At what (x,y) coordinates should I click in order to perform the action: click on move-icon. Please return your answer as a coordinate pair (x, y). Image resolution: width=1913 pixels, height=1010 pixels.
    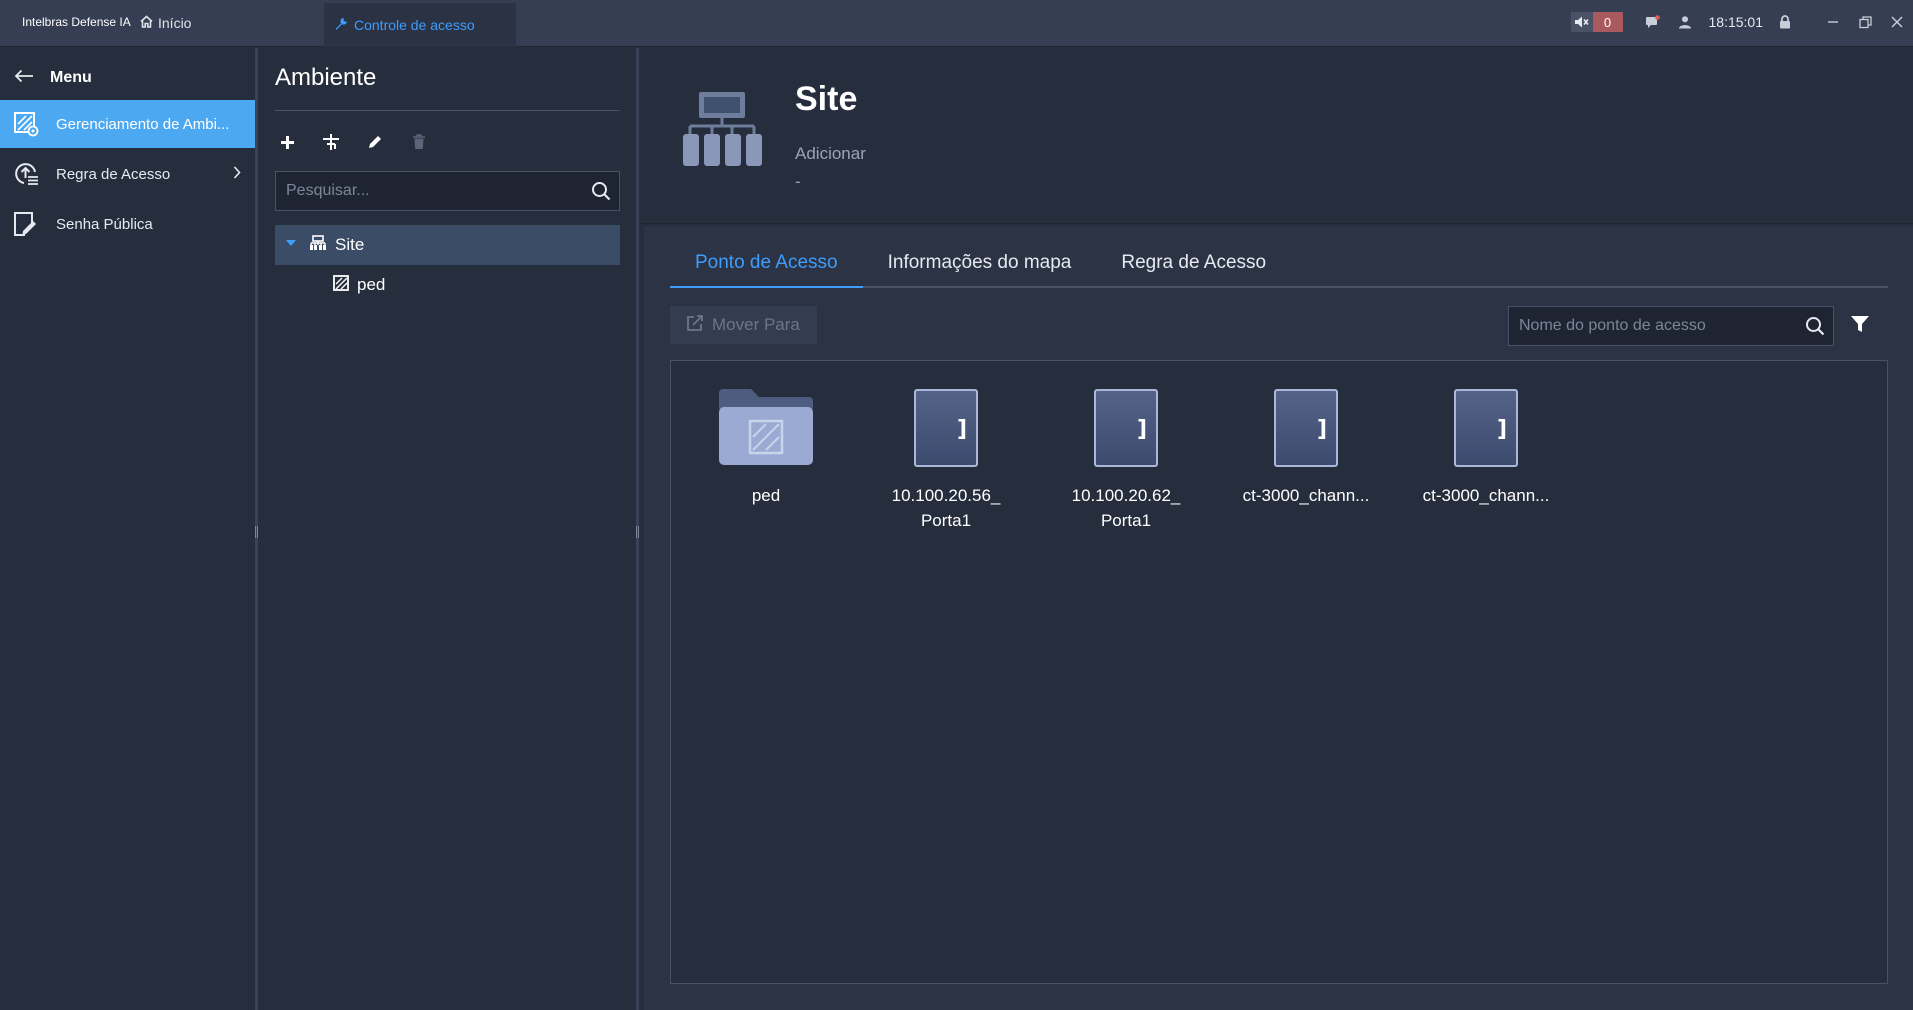
    Looking at the image, I should click on (695, 325).